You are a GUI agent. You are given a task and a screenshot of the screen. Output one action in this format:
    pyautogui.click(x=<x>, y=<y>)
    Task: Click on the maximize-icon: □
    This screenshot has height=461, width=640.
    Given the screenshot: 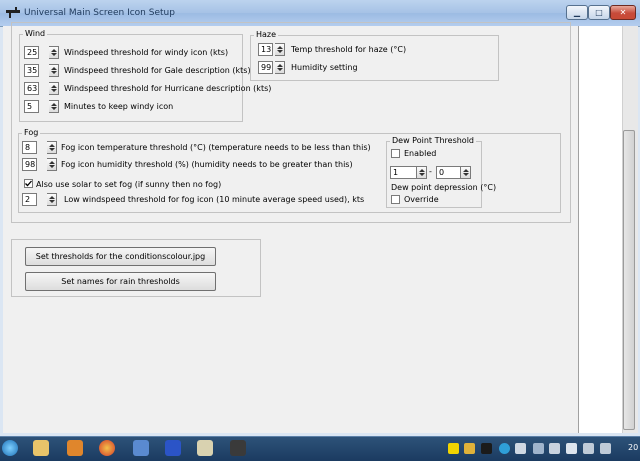 What is the action you would take?
    pyautogui.click(x=599, y=12)
    